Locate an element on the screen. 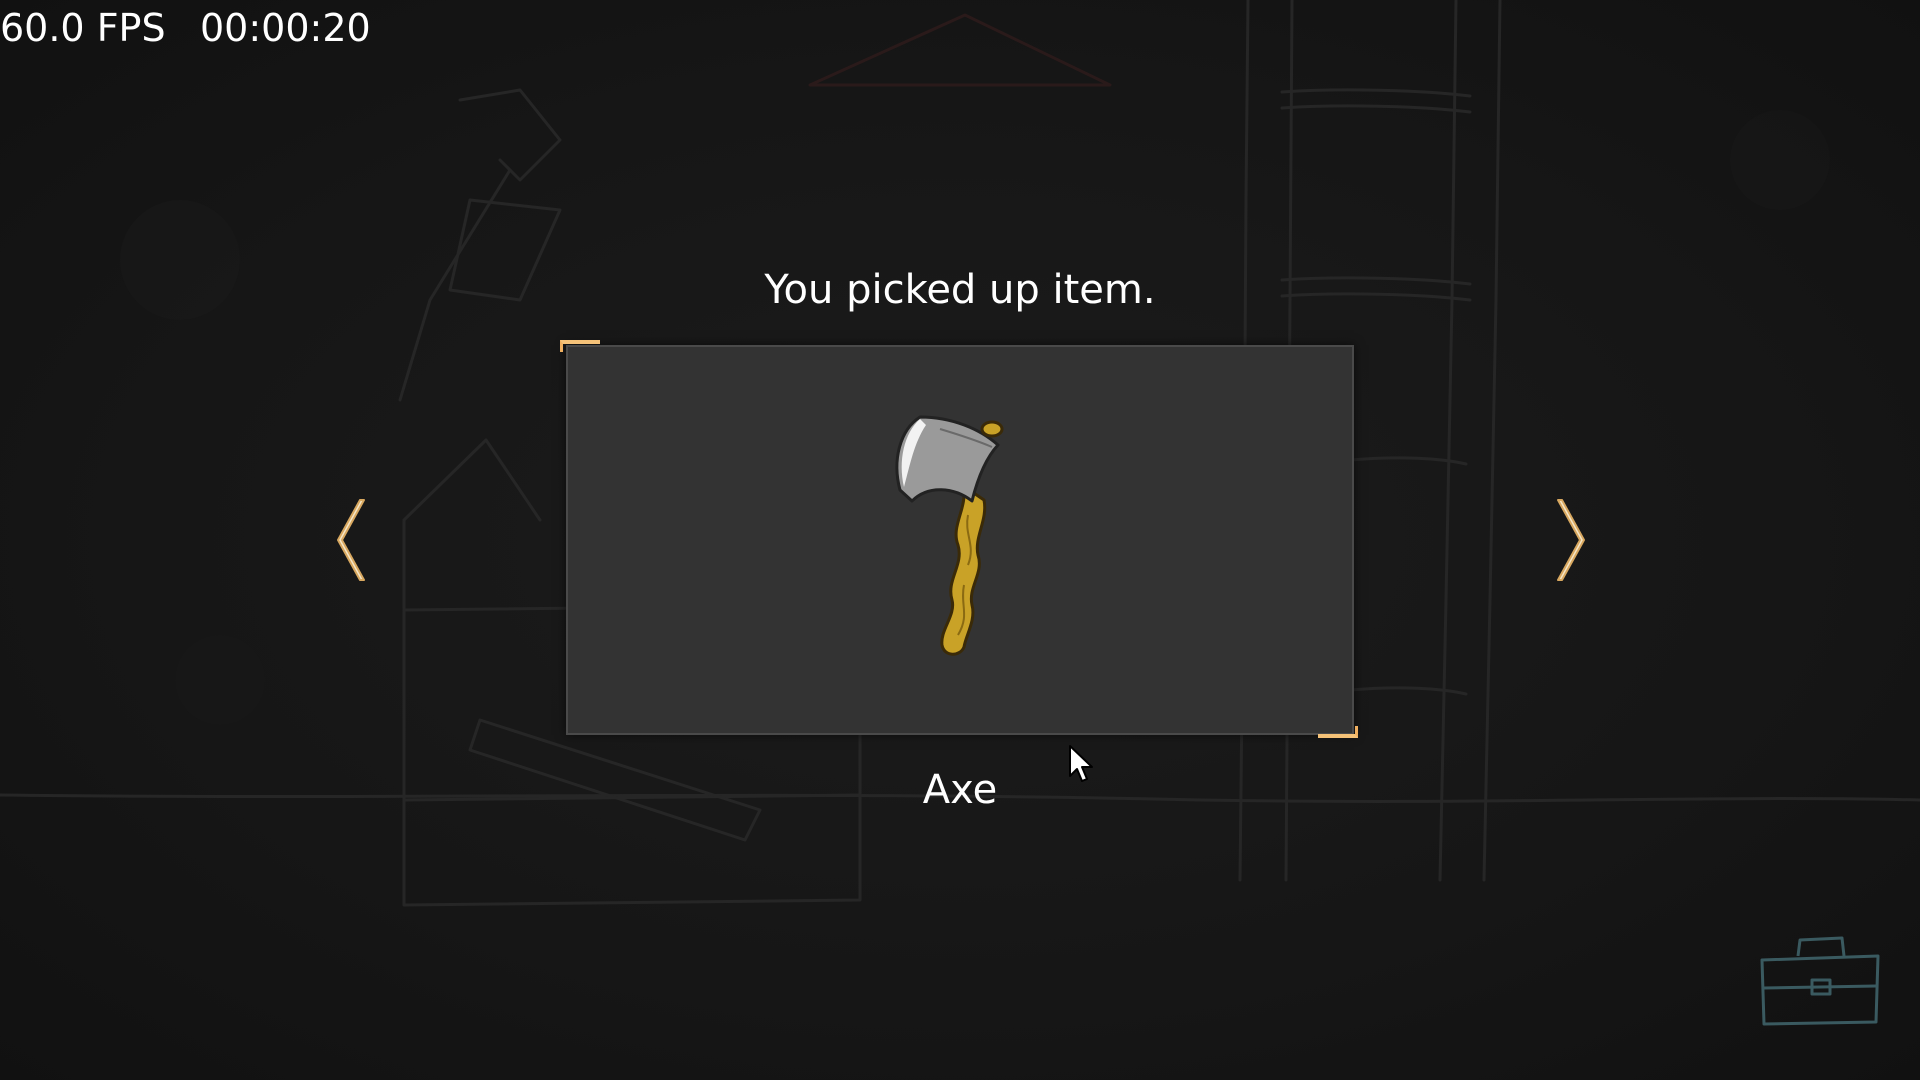 Image resolution: width=1920 pixels, height=1080 pixels. lamp-shape is located at coordinates (960, 50).